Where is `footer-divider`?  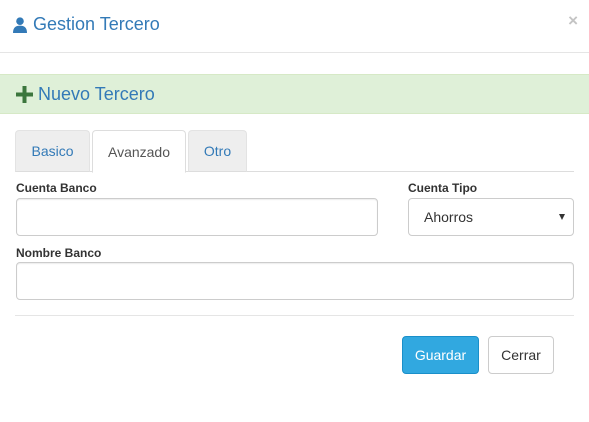
footer-divider is located at coordinates (294, 315).